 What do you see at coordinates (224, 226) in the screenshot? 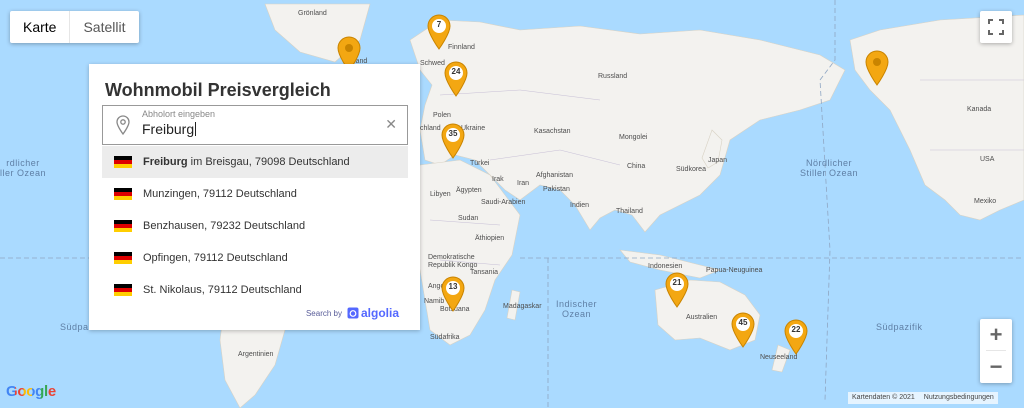
I see `suggestion-text: Benzhausen, 79232 Deutschland` at bounding box center [224, 226].